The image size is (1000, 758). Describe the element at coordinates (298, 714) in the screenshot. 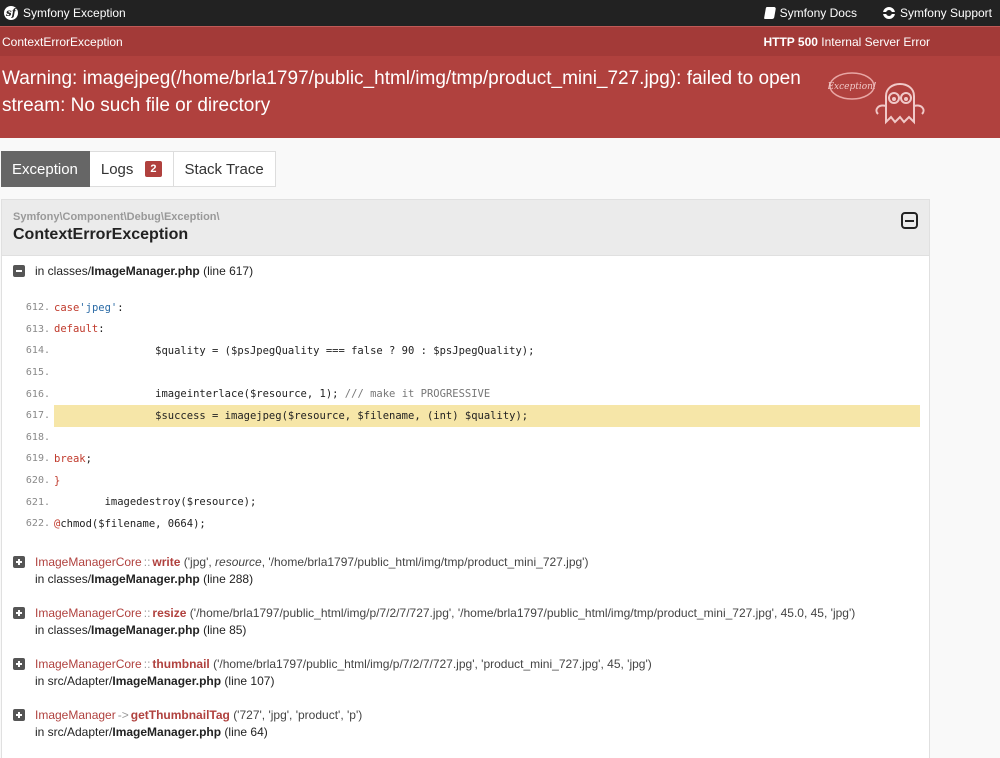

I see `trace-args: ('727', 'jpg', 'product', 'p')` at that location.